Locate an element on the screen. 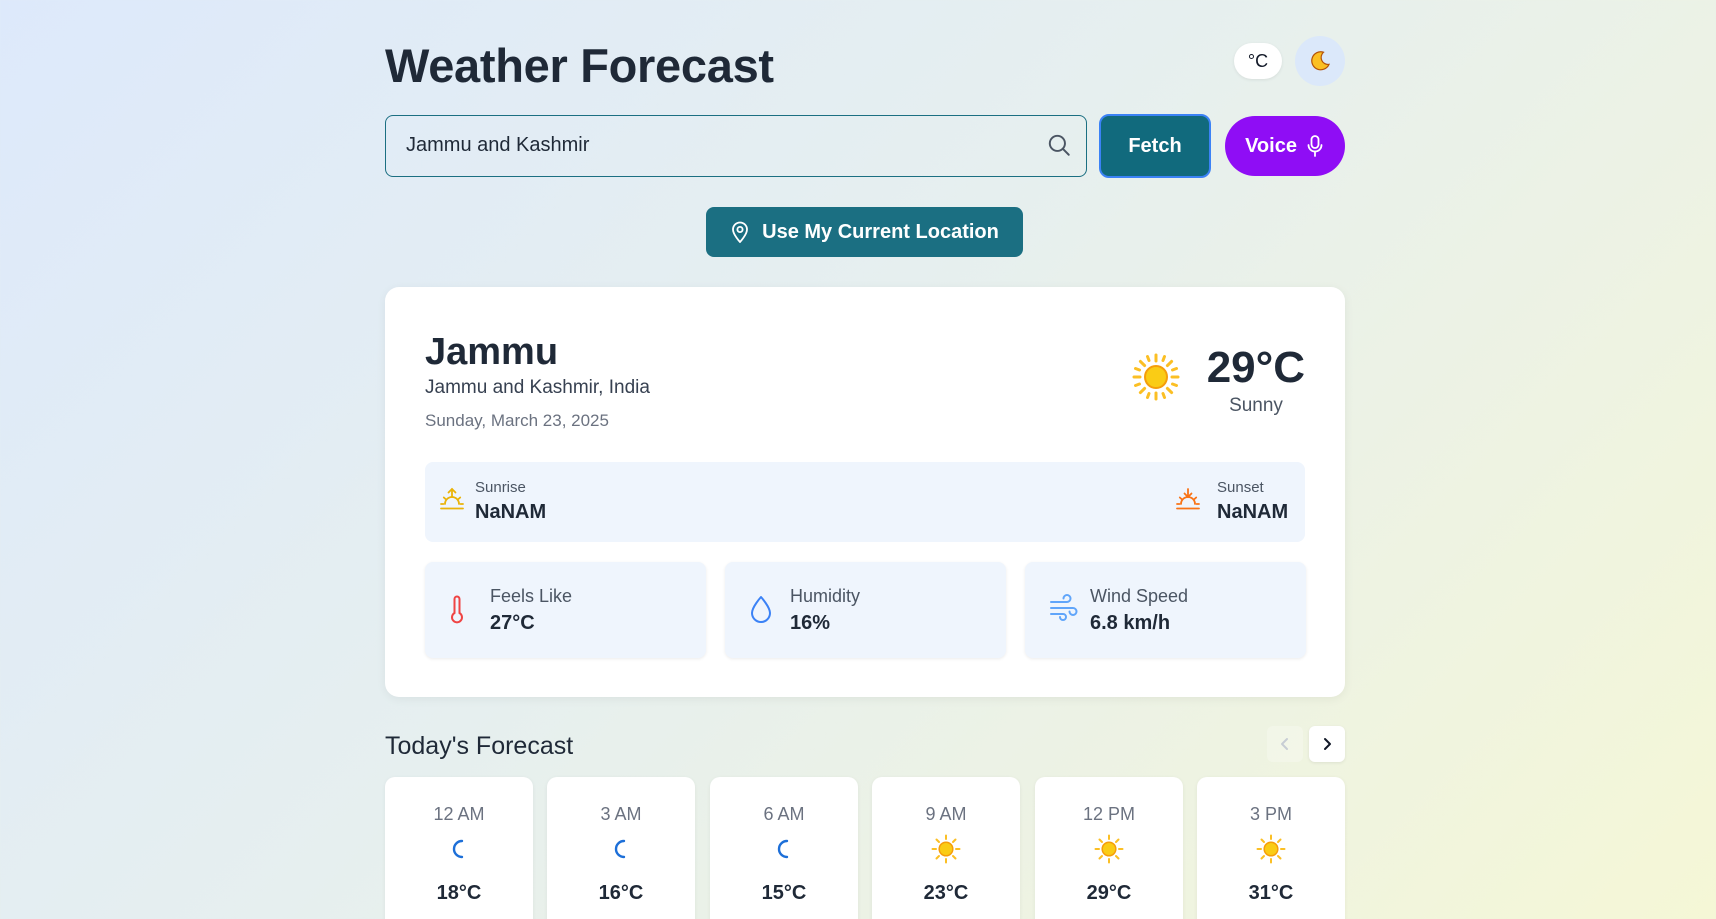 The image size is (1716, 919). use-current-location-button: Use My Current Location is located at coordinates (864, 232).